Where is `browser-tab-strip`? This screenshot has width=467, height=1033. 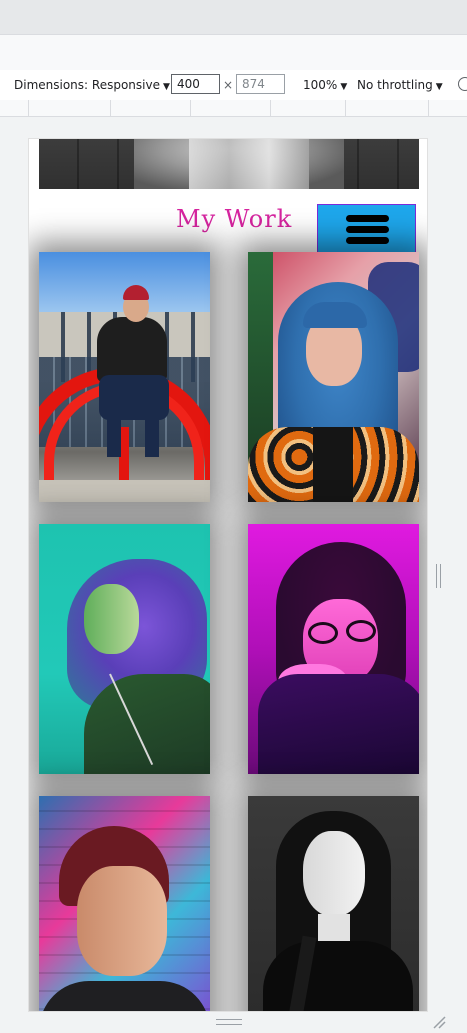 browser-tab-strip is located at coordinates (233, 53).